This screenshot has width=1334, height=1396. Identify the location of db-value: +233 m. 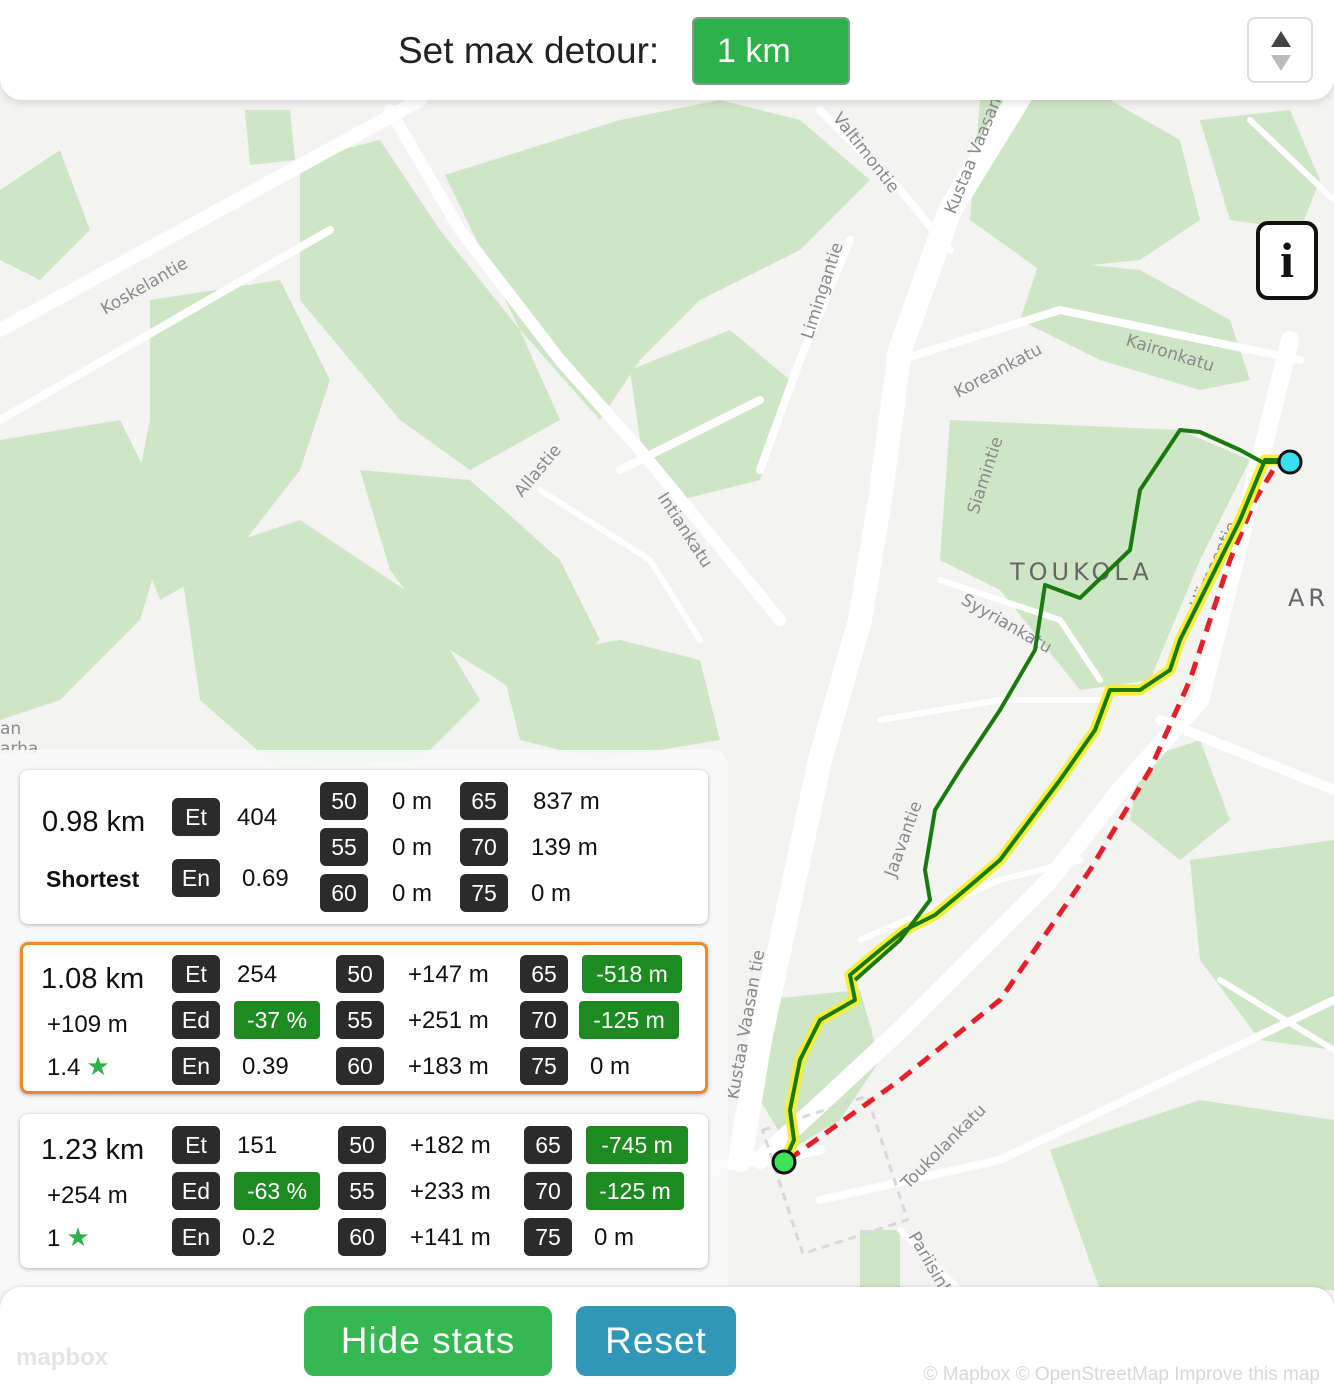
(450, 1191).